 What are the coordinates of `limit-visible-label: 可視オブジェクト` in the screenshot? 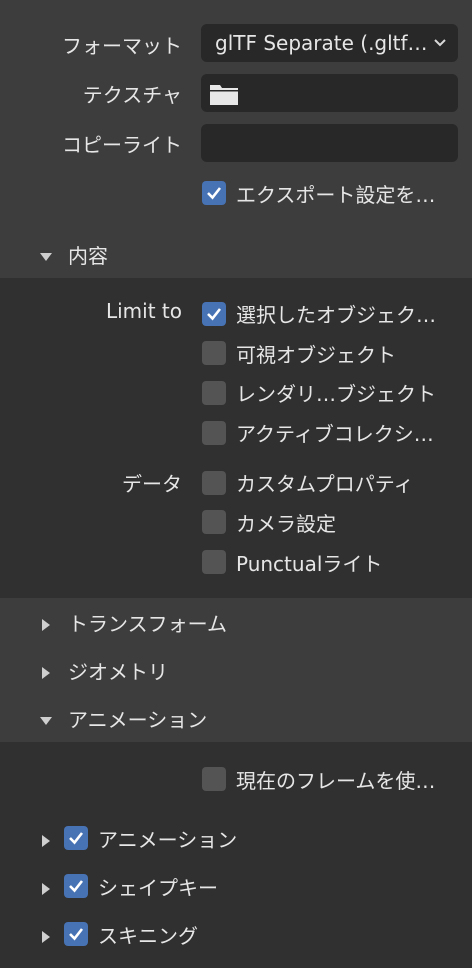 It's located at (316, 355).